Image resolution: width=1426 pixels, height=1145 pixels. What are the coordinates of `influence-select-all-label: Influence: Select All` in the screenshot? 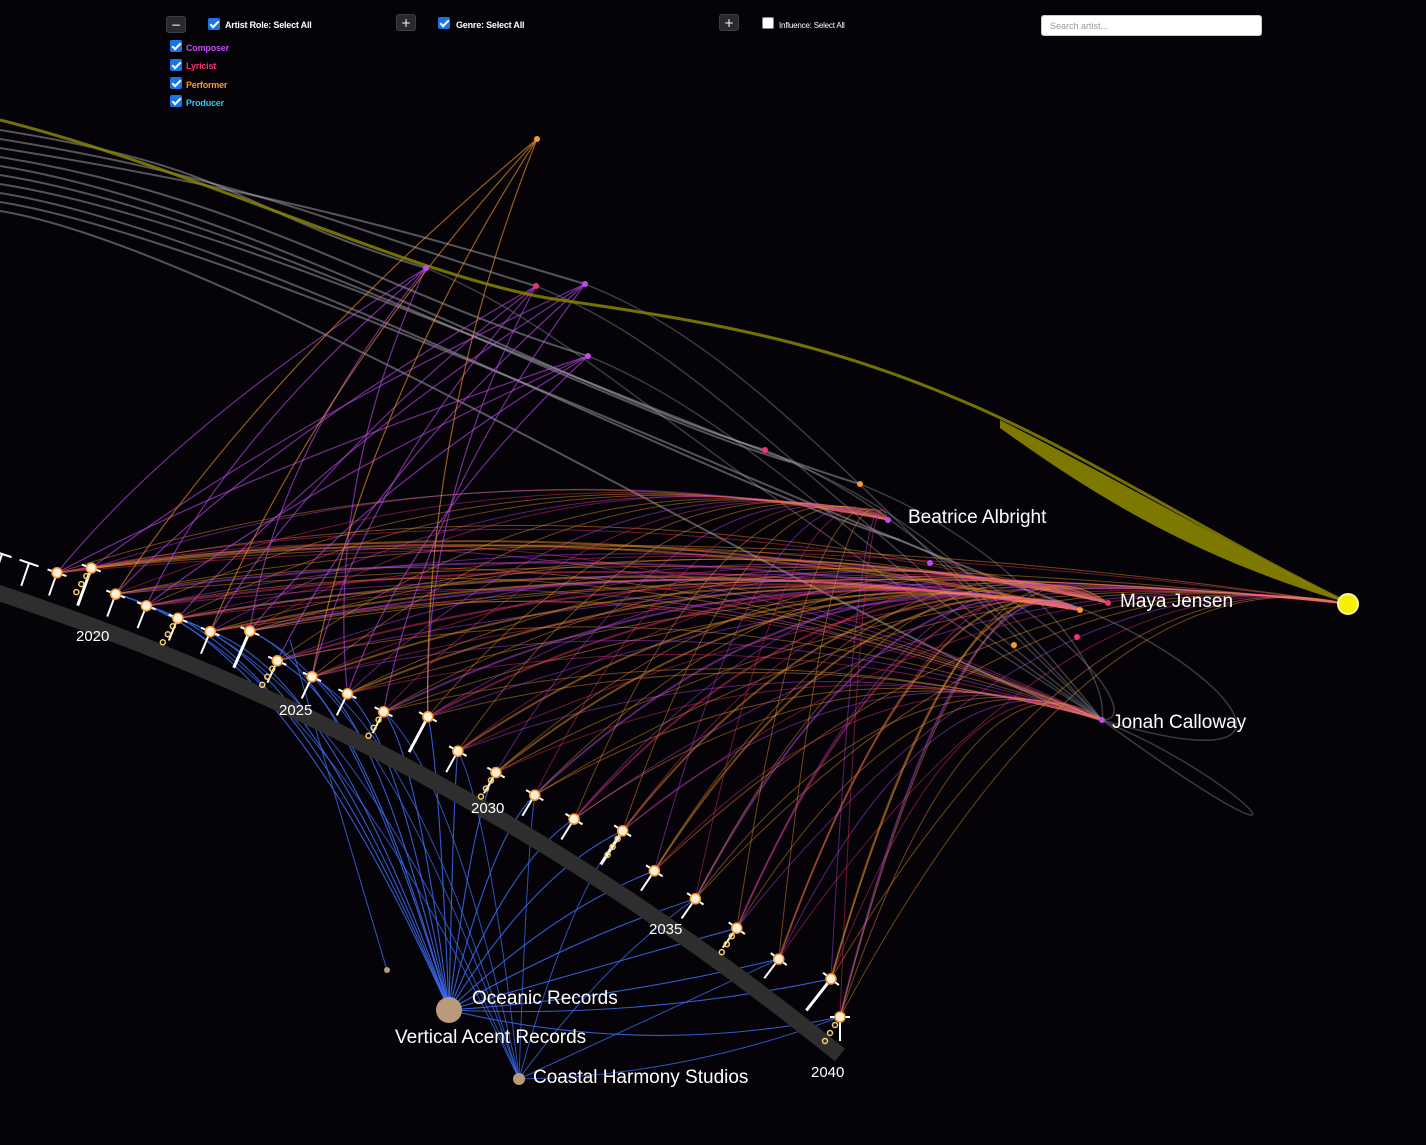 It's located at (812, 25).